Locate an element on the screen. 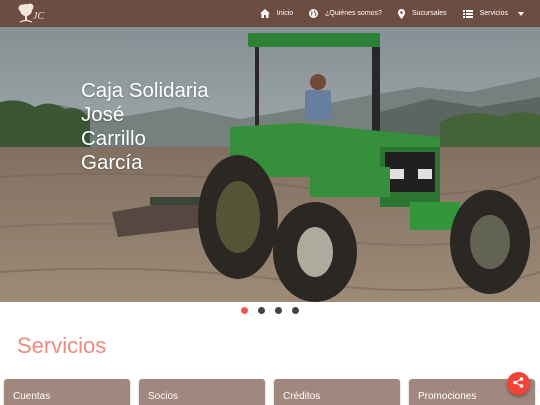  nav-quienes-somos-label: ¿Quiénes somos? is located at coordinates (353, 13).